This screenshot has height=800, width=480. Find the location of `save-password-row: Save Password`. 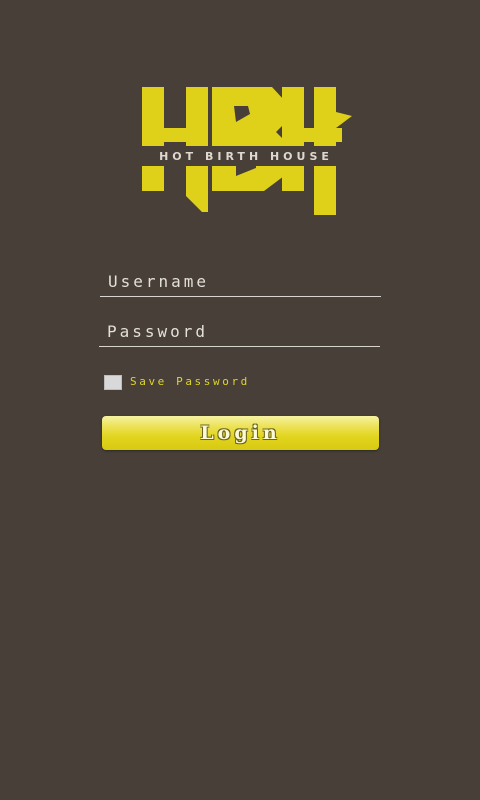

save-password-row: Save Password is located at coordinates (177, 382).